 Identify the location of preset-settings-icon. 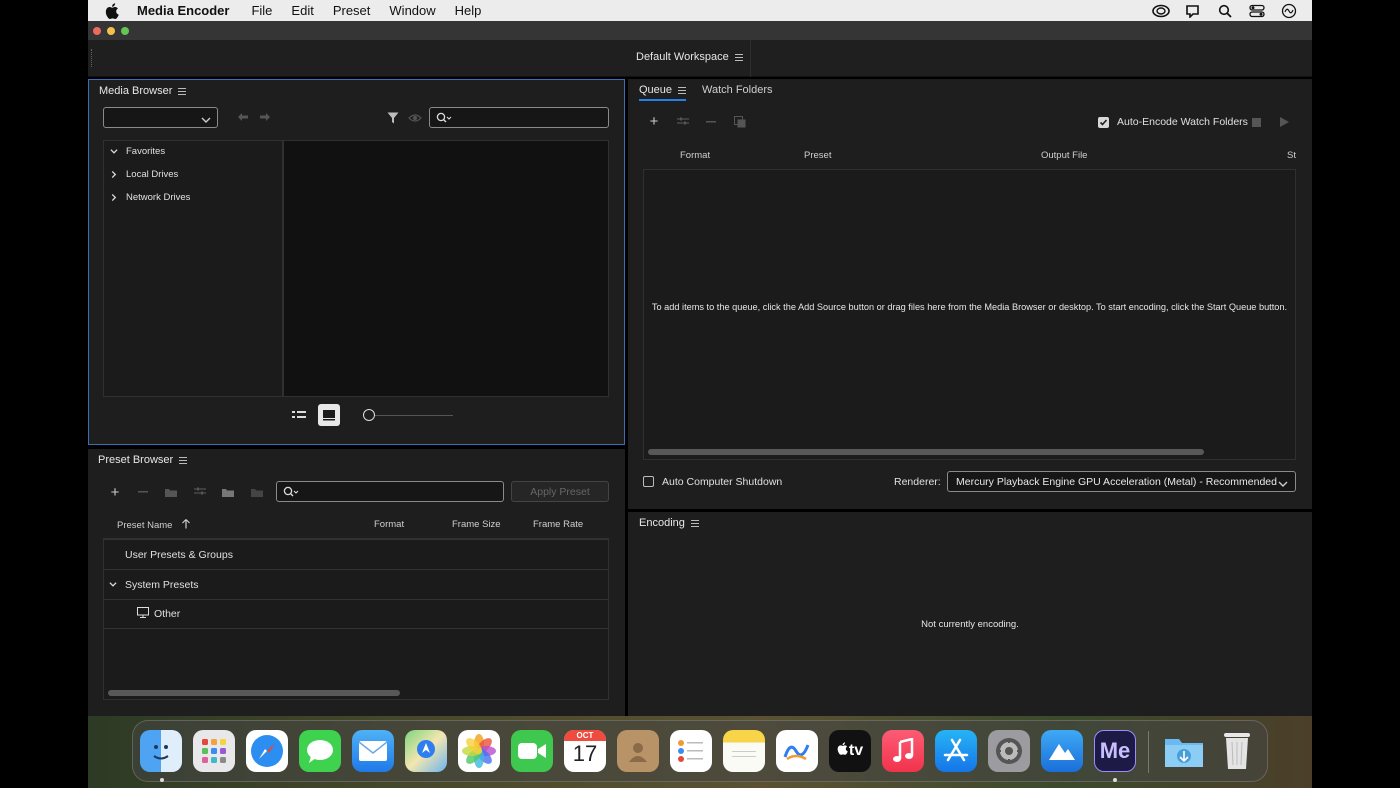
(200, 492).